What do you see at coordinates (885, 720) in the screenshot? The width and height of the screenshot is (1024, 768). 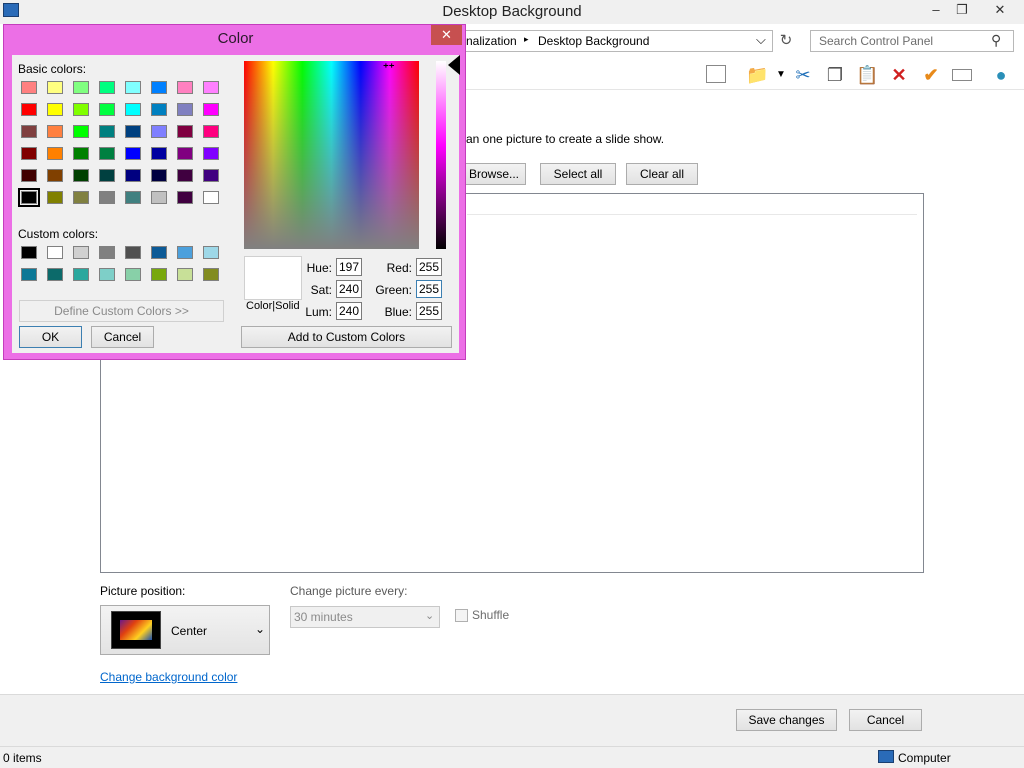 I see `cancel-button: Cancel` at bounding box center [885, 720].